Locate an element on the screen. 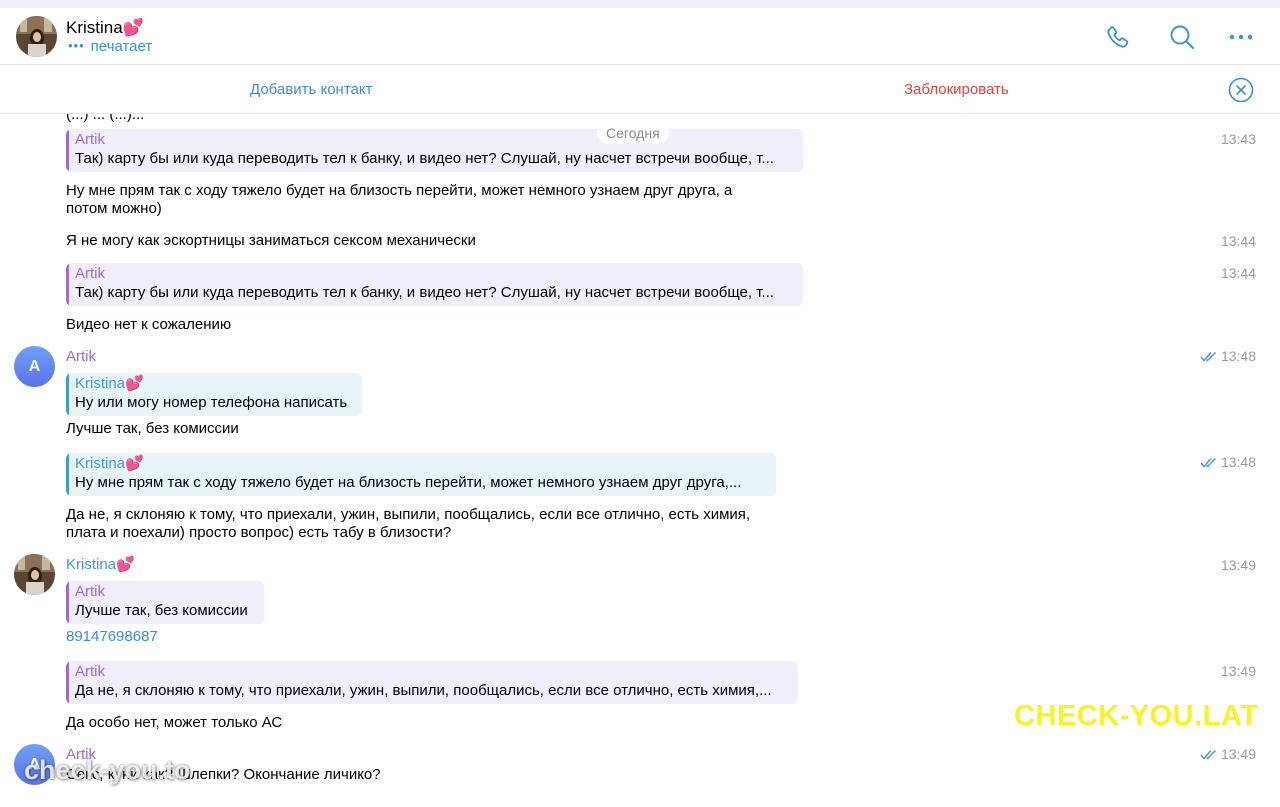 Image resolution: width=1280 pixels, height=807 pixels. contact-name: Kristina💕 is located at coordinates (105, 28).